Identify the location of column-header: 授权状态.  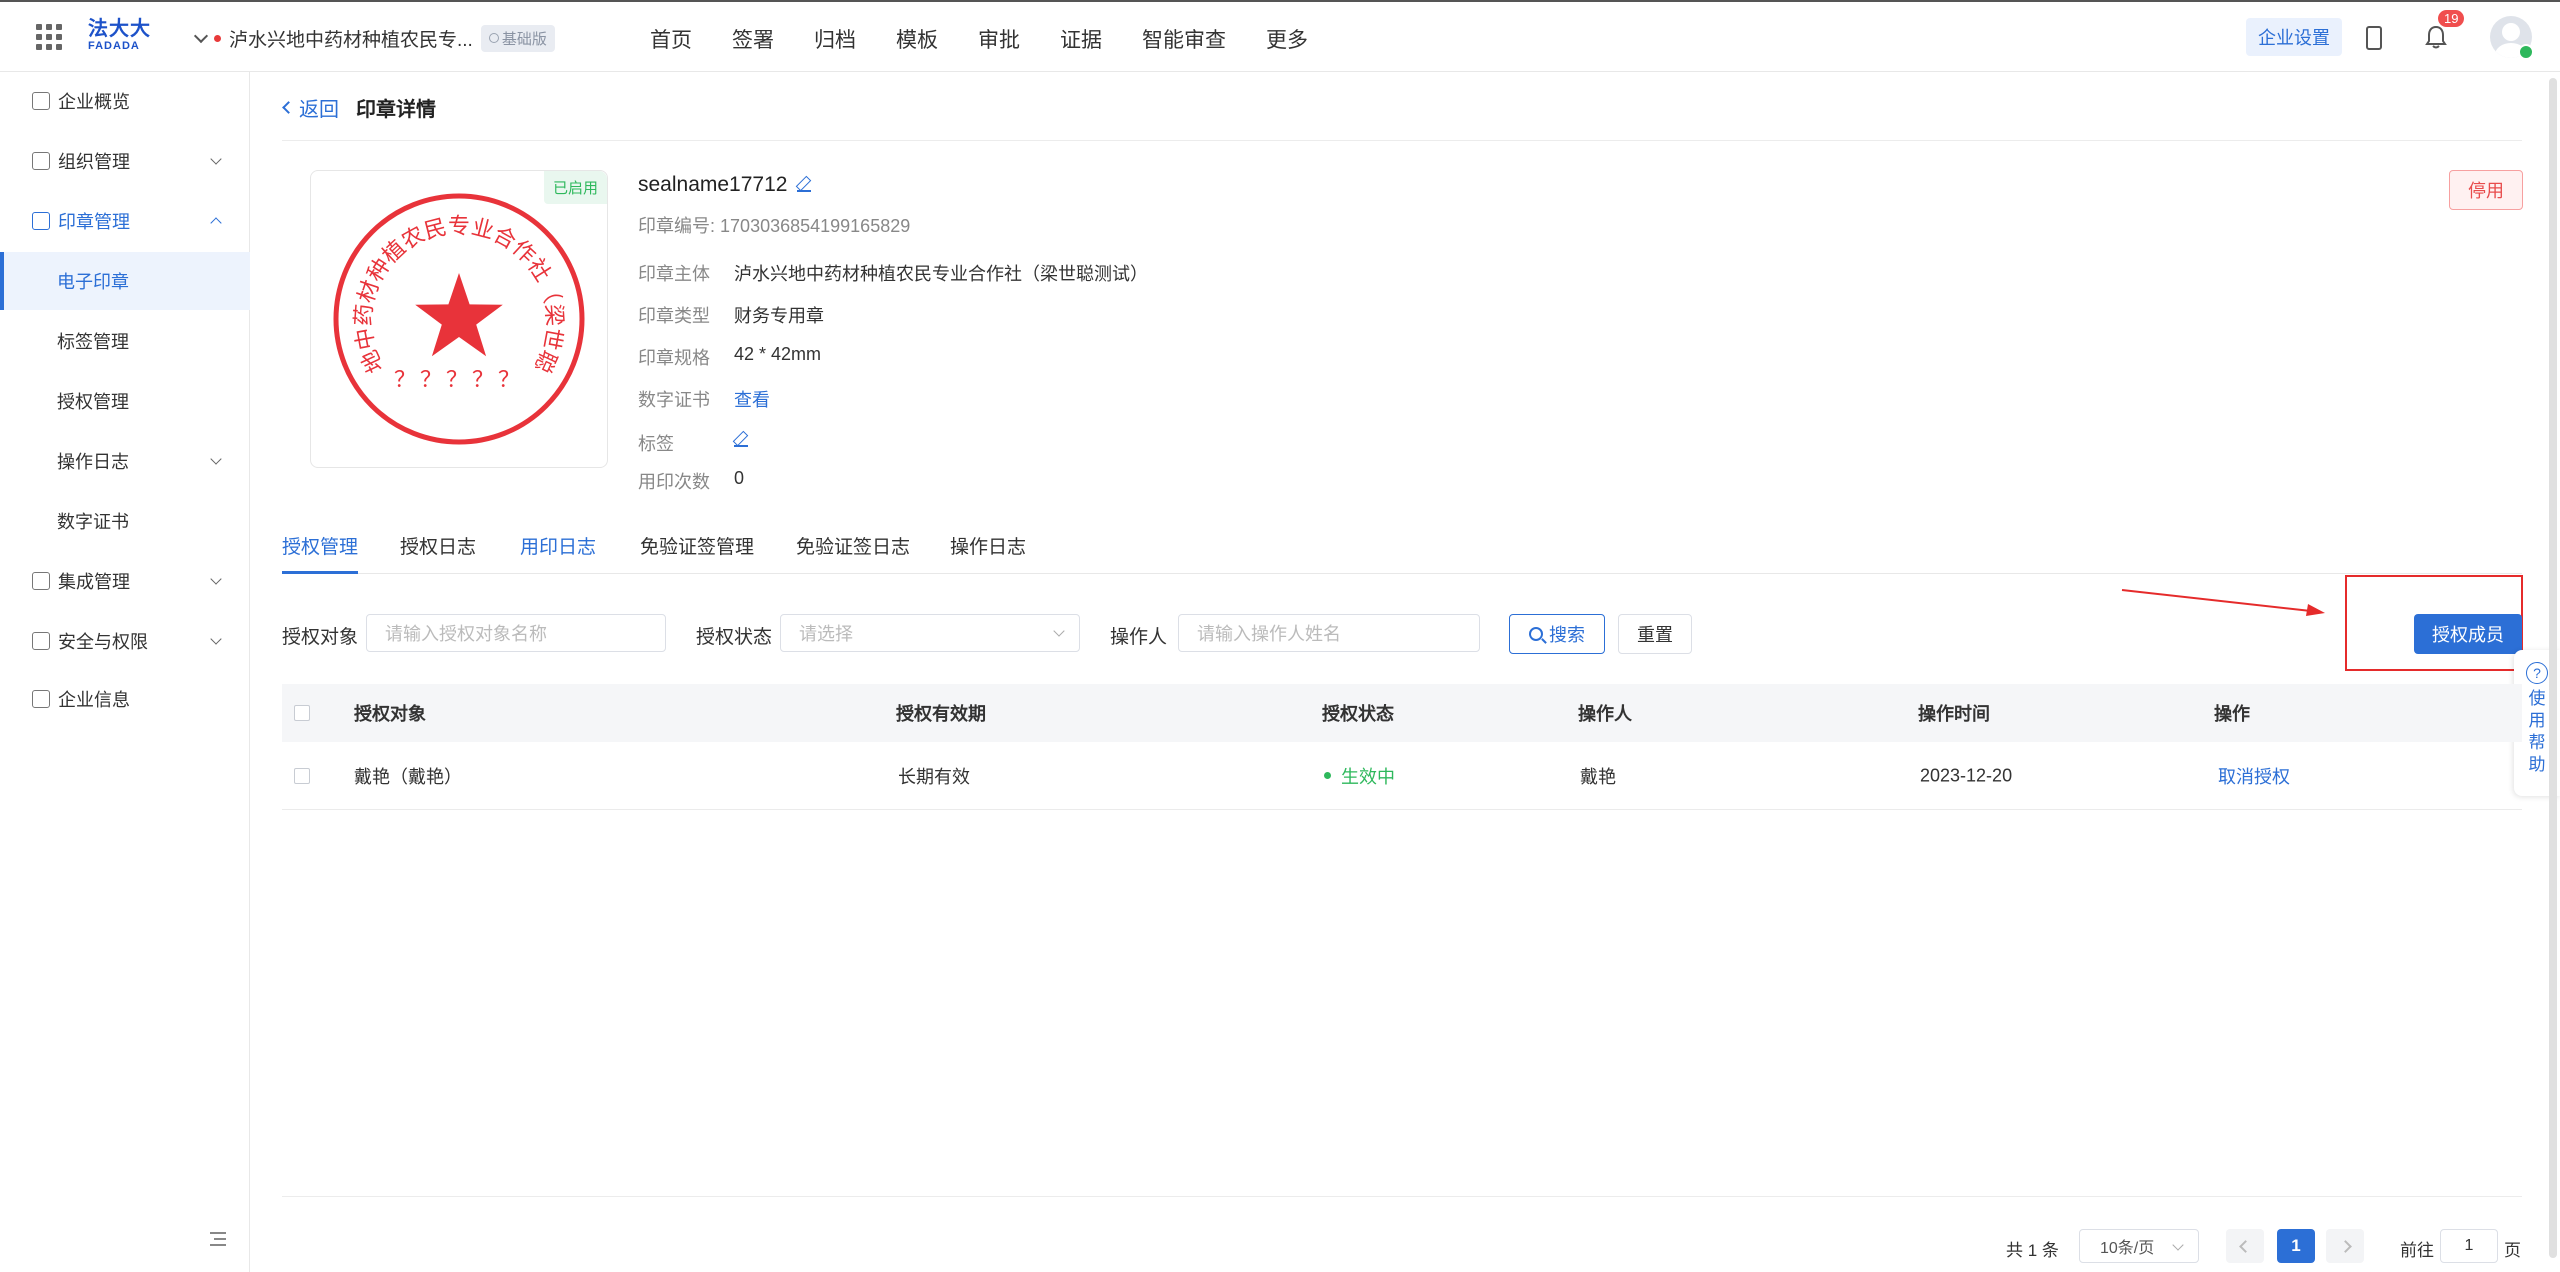
(1358, 714).